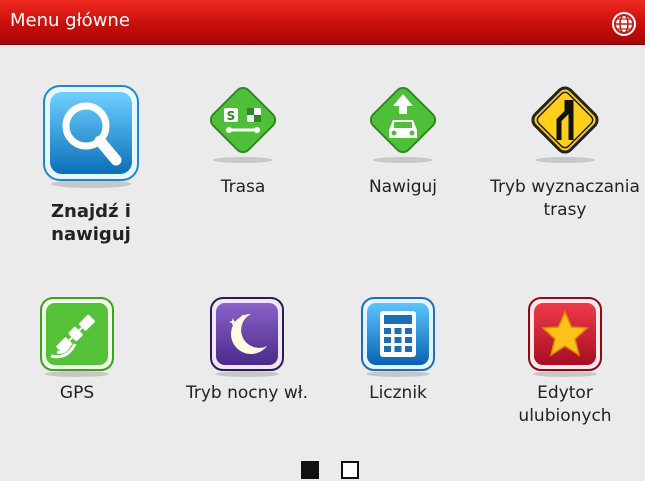  I want to click on tile-find-and-navigate: Znajdź i nawiguj, so click(91, 163).